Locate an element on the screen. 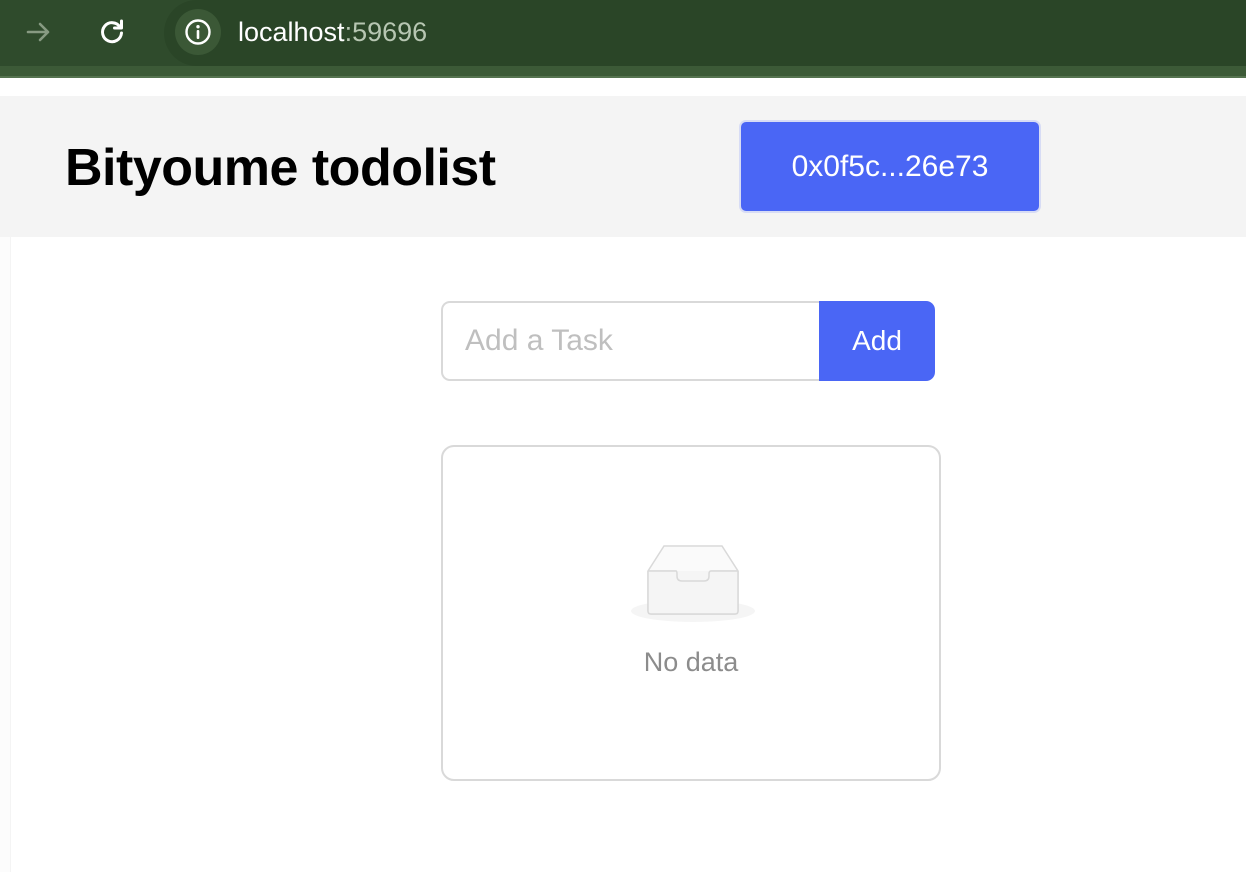 This screenshot has width=1246, height=872. page-left-edge is located at coordinates (5, 554).